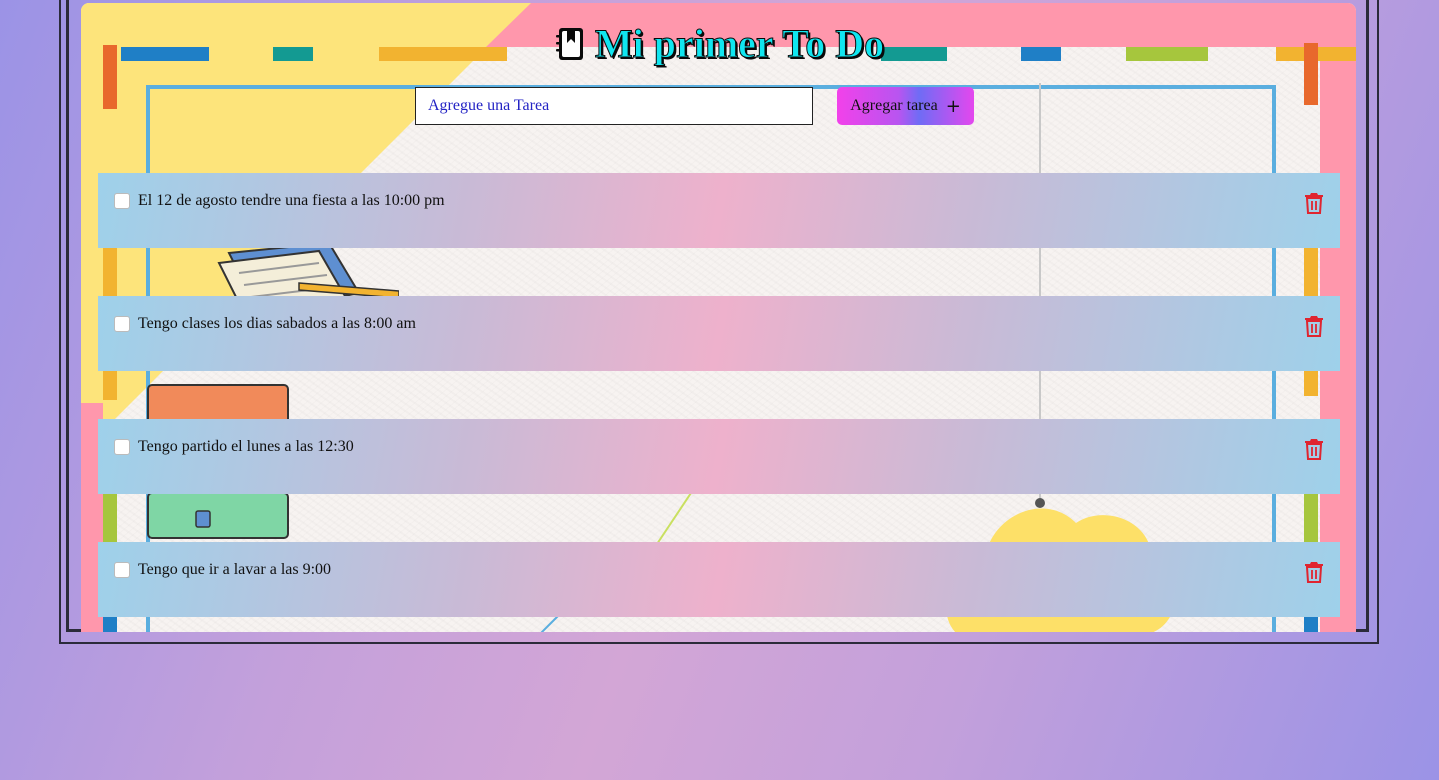 The width and height of the screenshot is (1439, 780). What do you see at coordinates (569, 44) in the screenshot?
I see `address-book-icon` at bounding box center [569, 44].